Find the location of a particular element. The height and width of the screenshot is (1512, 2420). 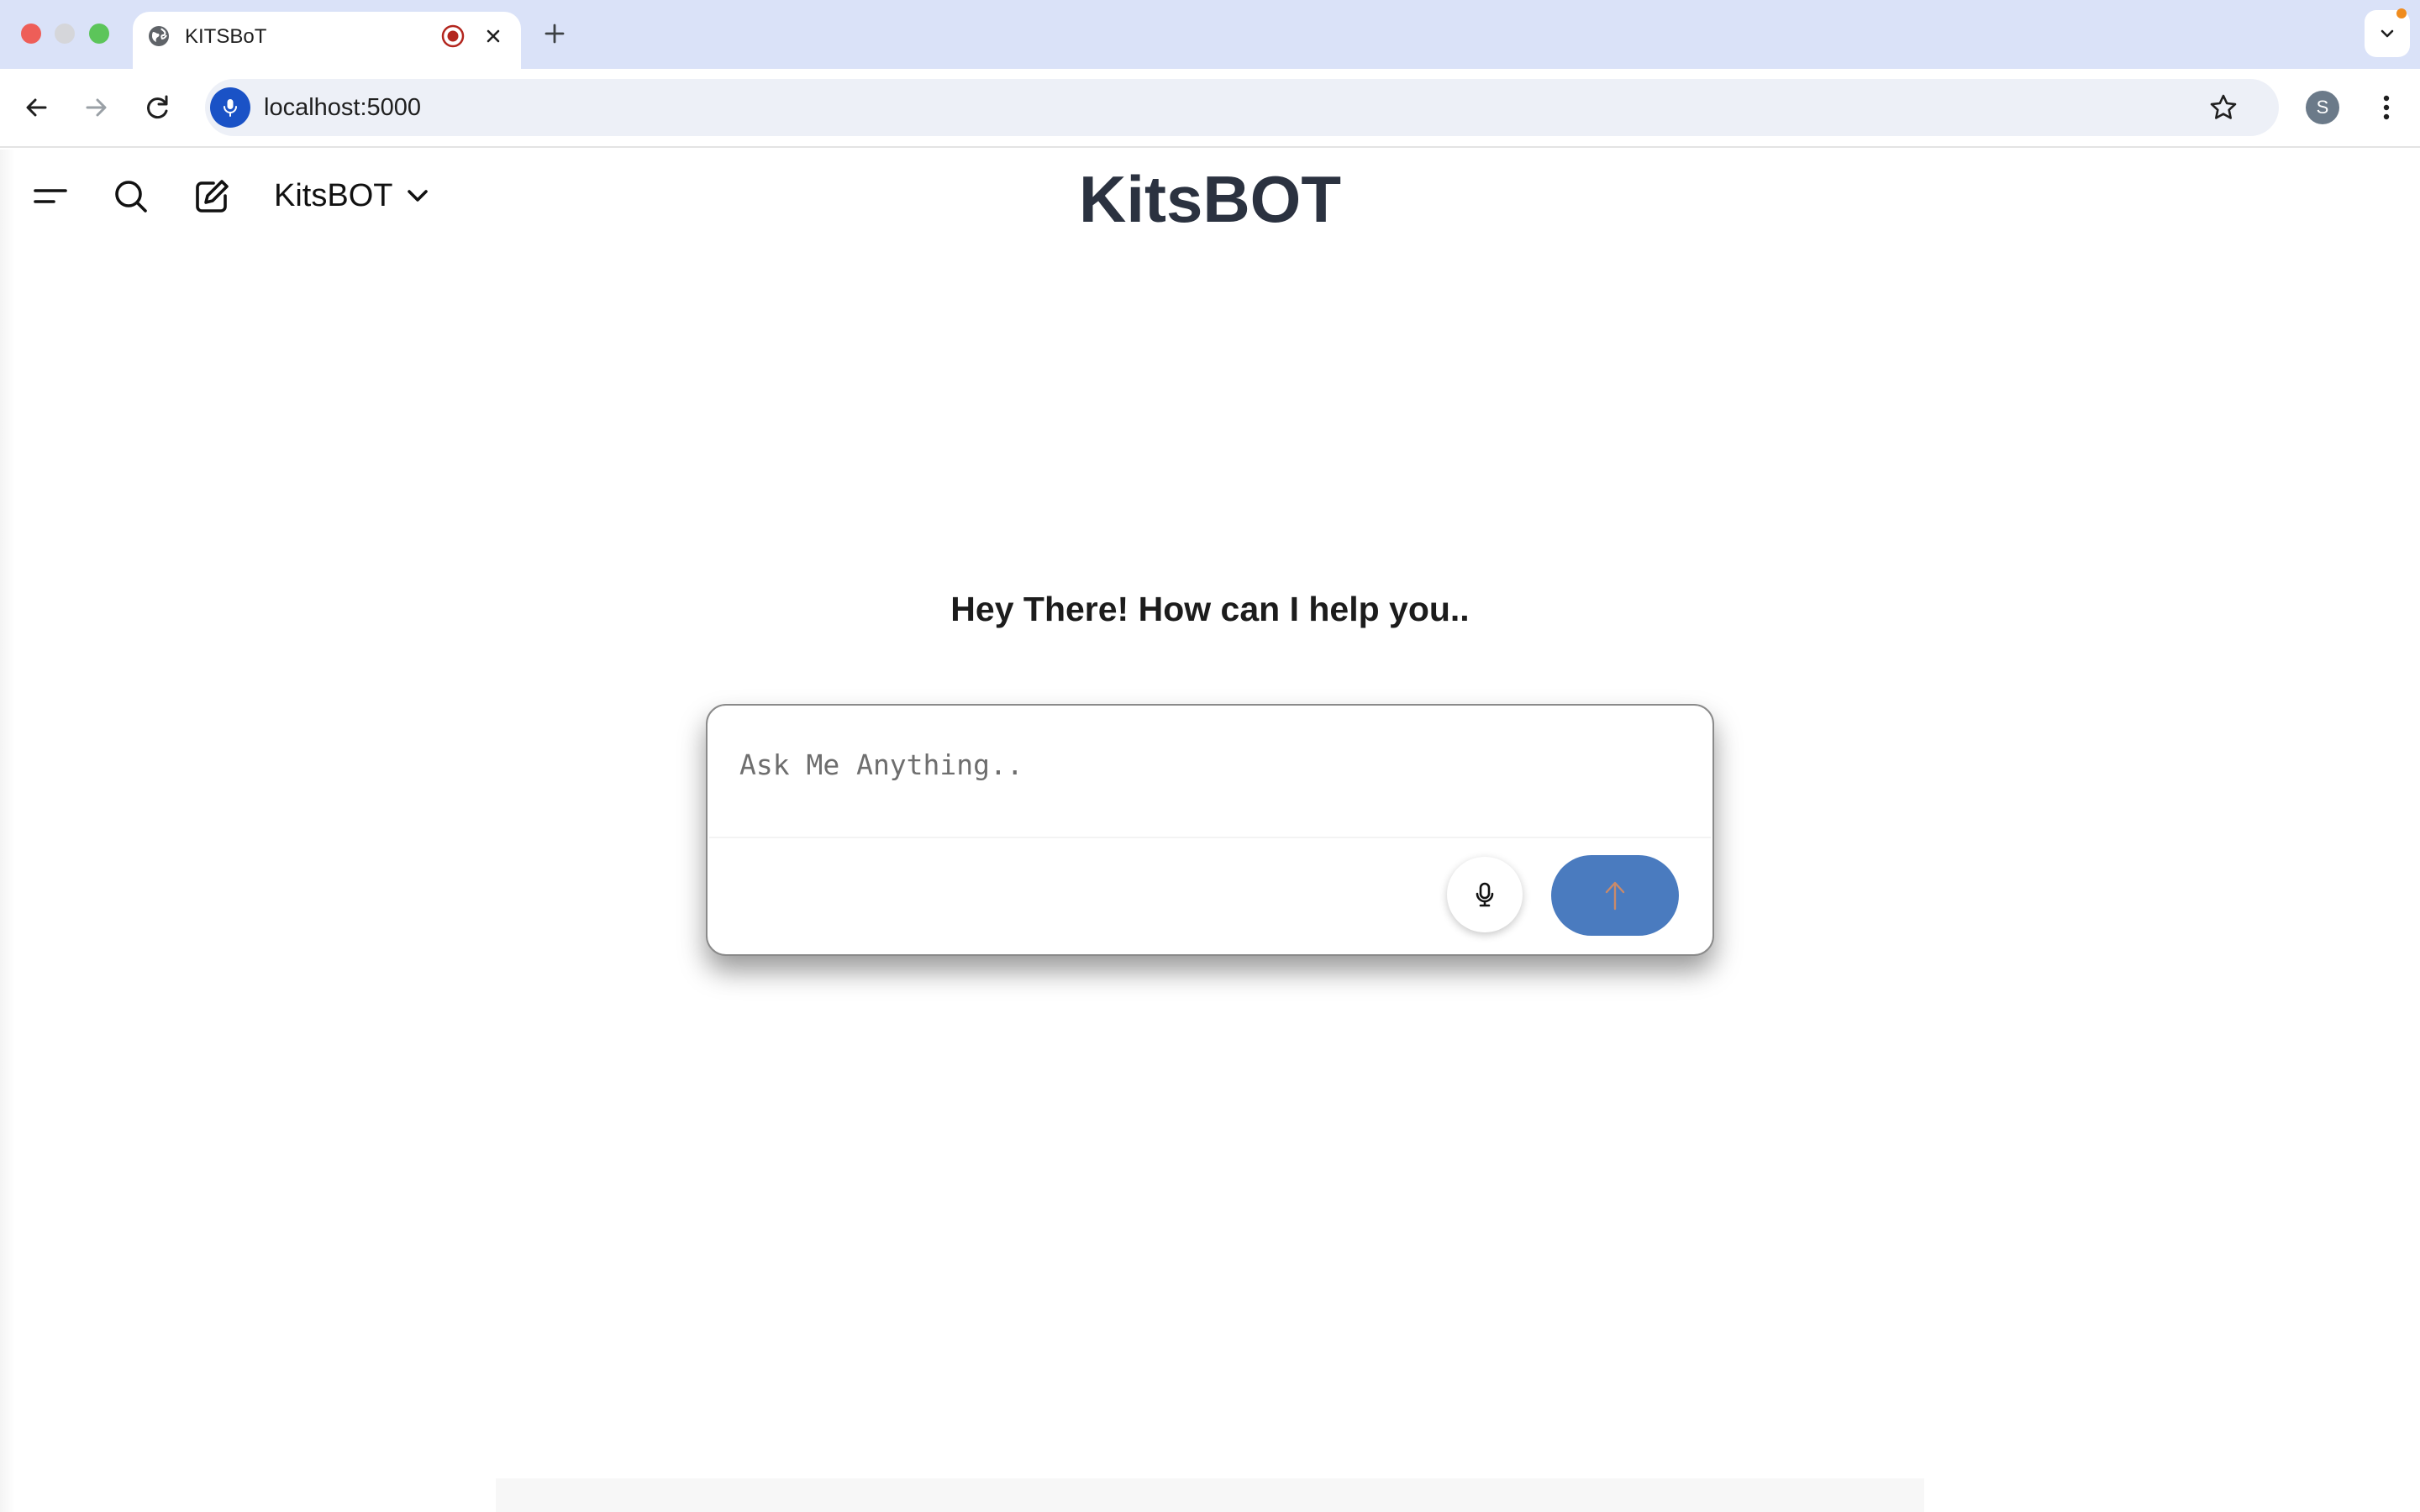

send-button is located at coordinates (1615, 895).